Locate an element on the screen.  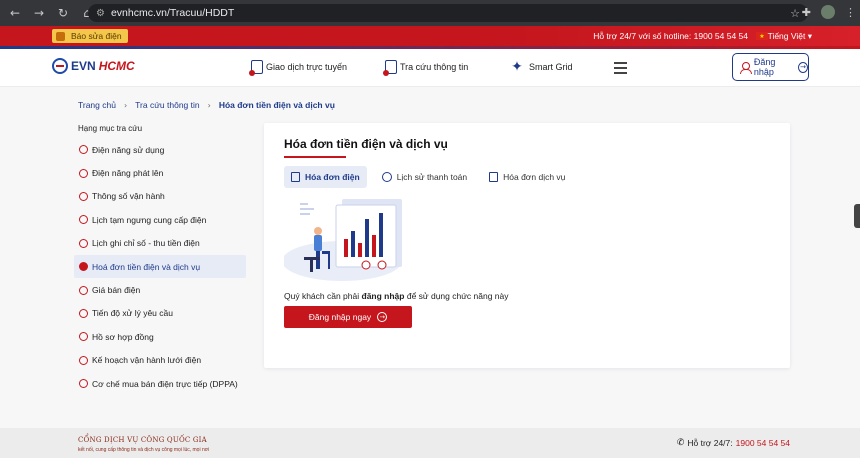
tab-label: Hóa đơn dịch vụ is located at coordinates (534, 177).